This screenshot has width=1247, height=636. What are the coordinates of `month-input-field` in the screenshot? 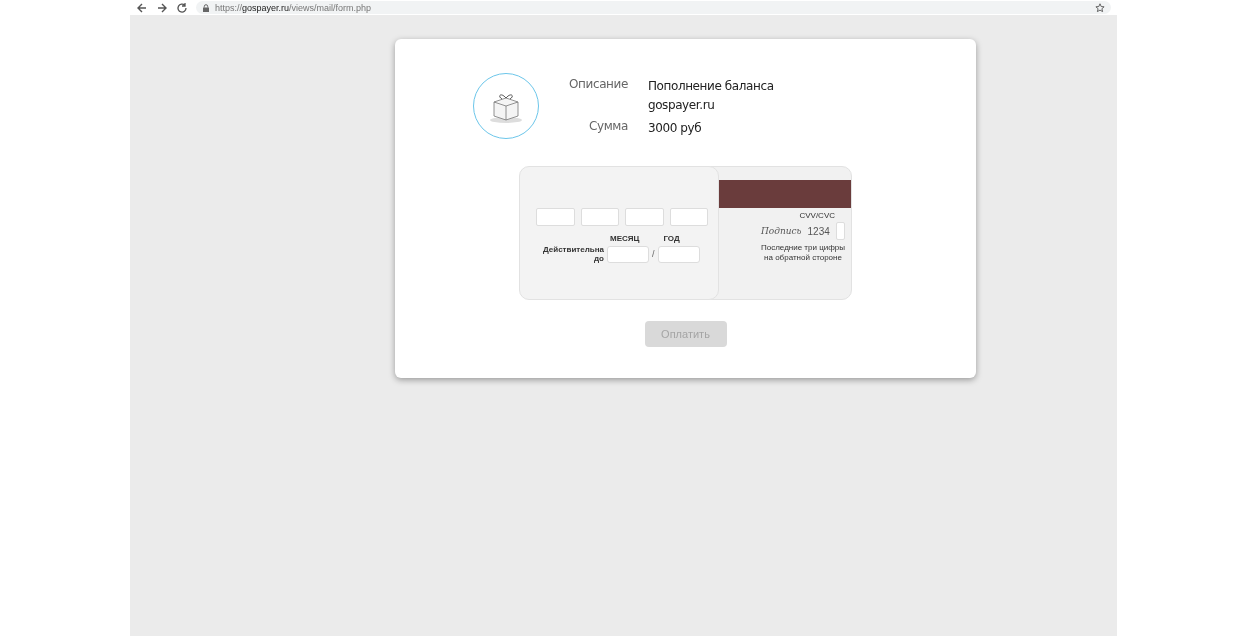 It's located at (628, 254).